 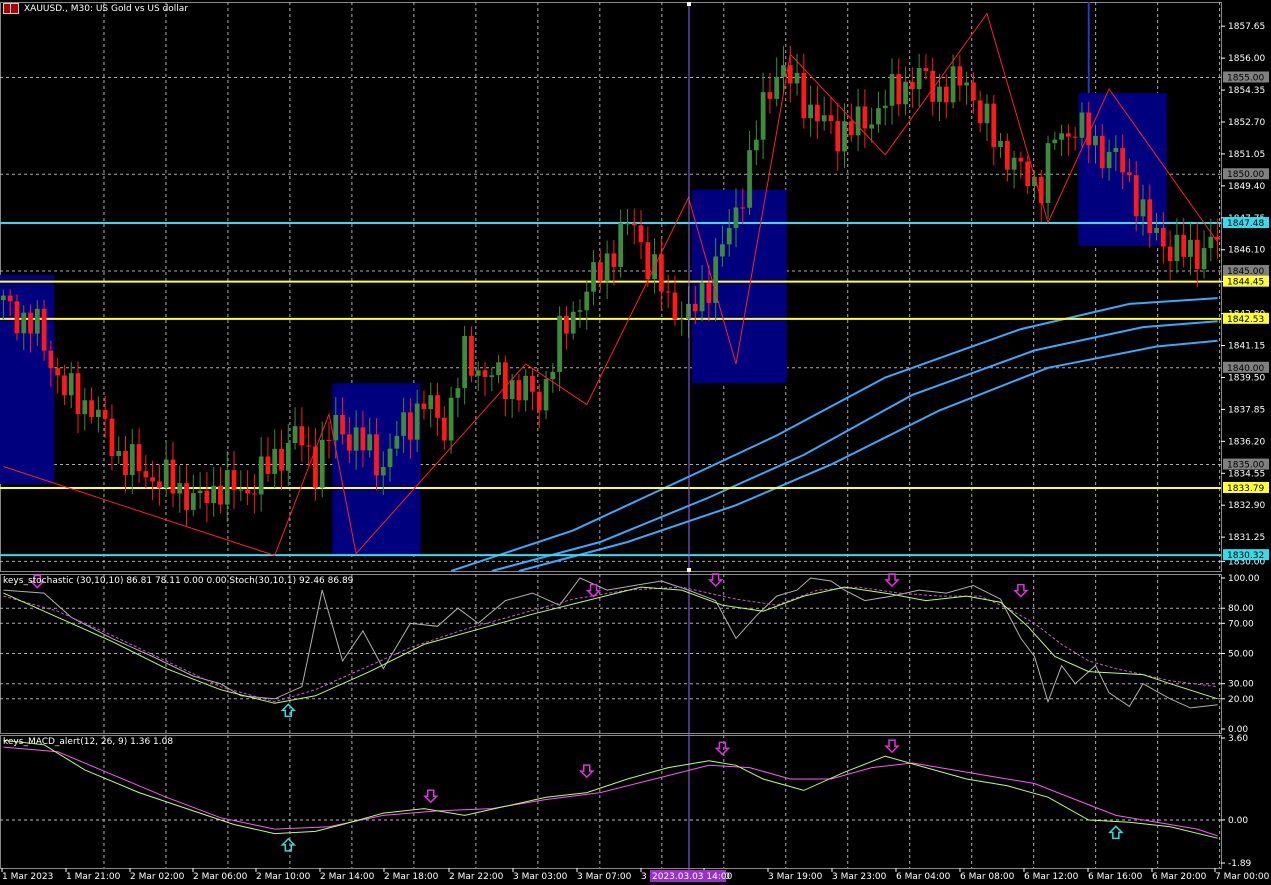 I want to click on cursor-handle-bottom, so click(x=689, y=570).